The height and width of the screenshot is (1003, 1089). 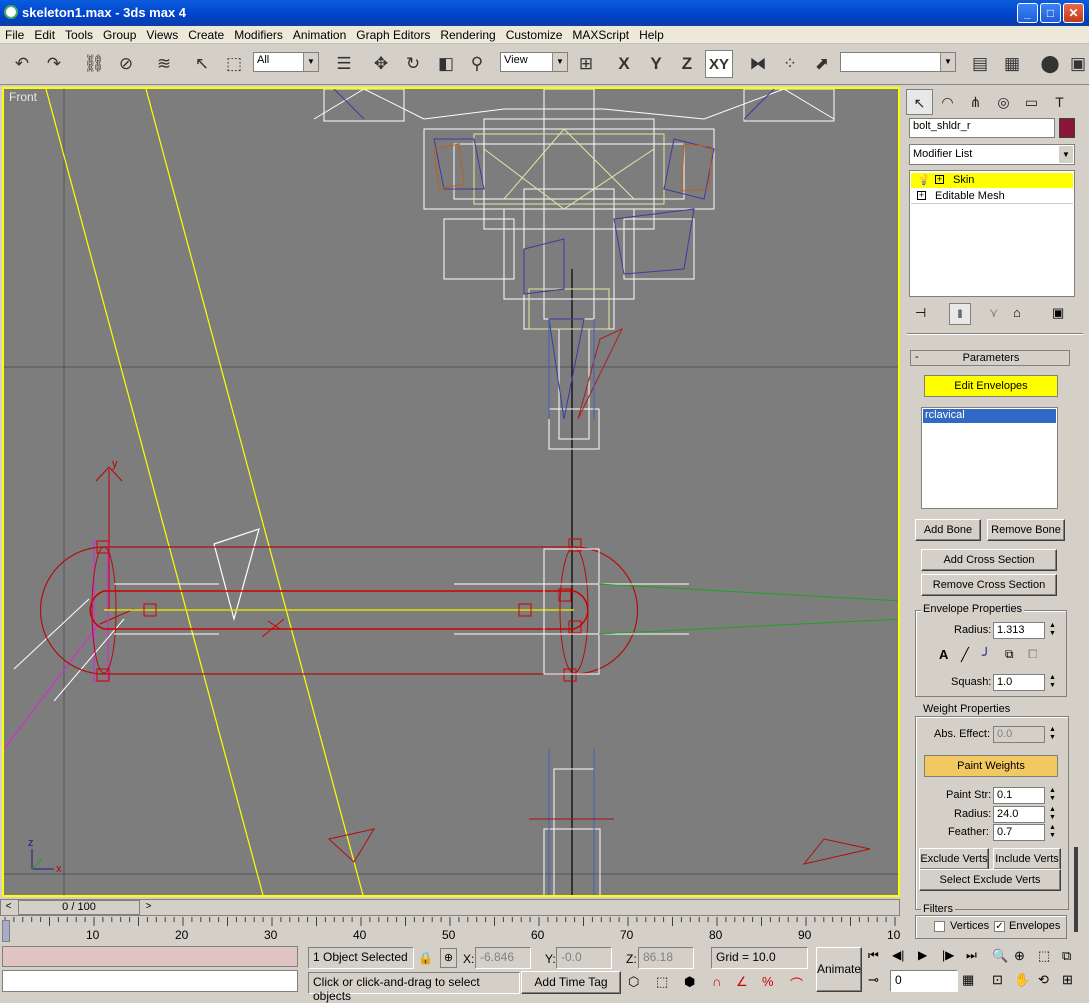 What do you see at coordinates (992, 196) in the screenshot?
I see `stack-item-editable-mesh: + Editable Mesh` at bounding box center [992, 196].